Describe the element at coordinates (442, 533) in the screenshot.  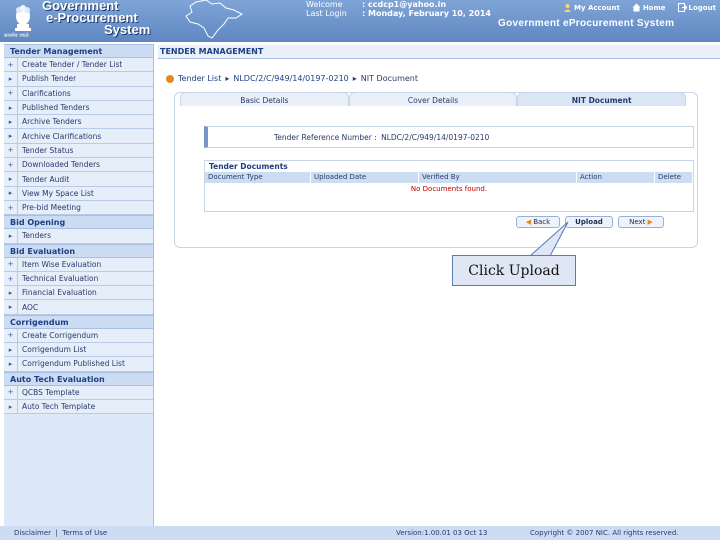
I see `version-text: Version:1.00.01 03 Oct 13` at that location.